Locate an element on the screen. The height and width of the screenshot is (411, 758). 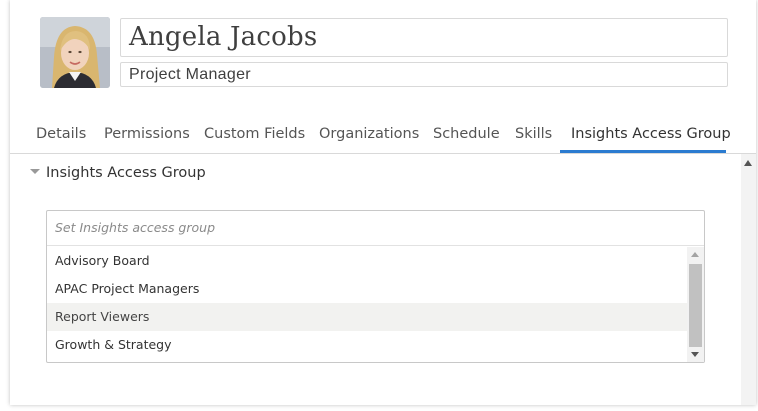
scrollbar-thumb is located at coordinates (695, 305).